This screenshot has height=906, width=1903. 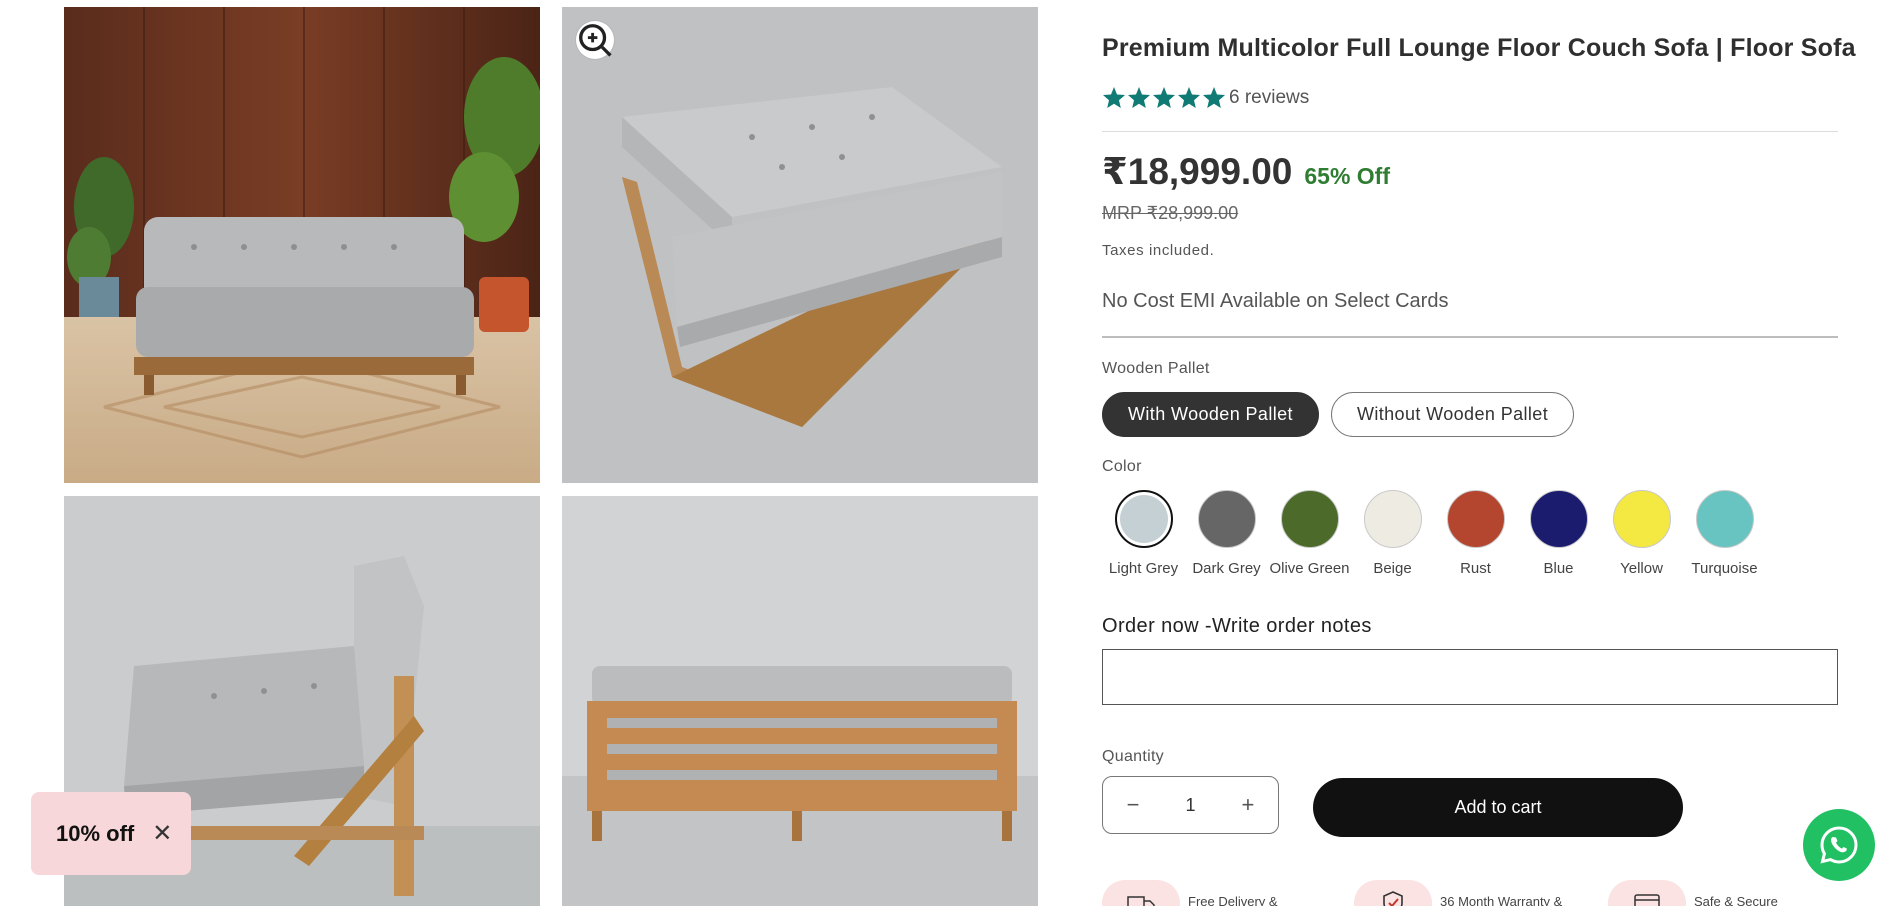 I want to click on swatch-dark-grey: Dark Grey, so click(x=1226, y=533).